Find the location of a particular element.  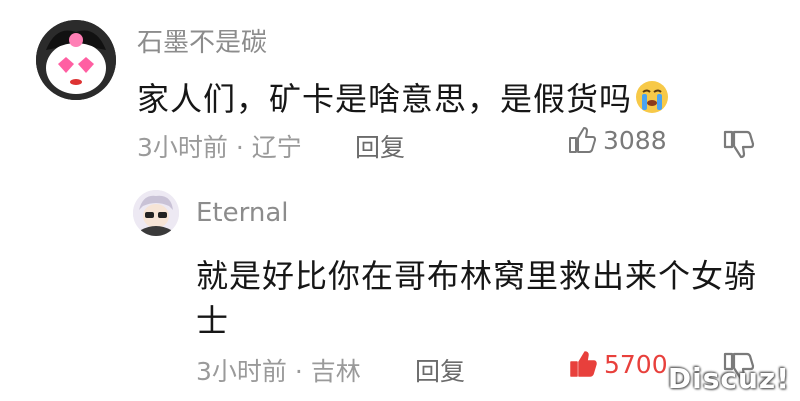

comment-username: Eternal is located at coordinates (242, 213).